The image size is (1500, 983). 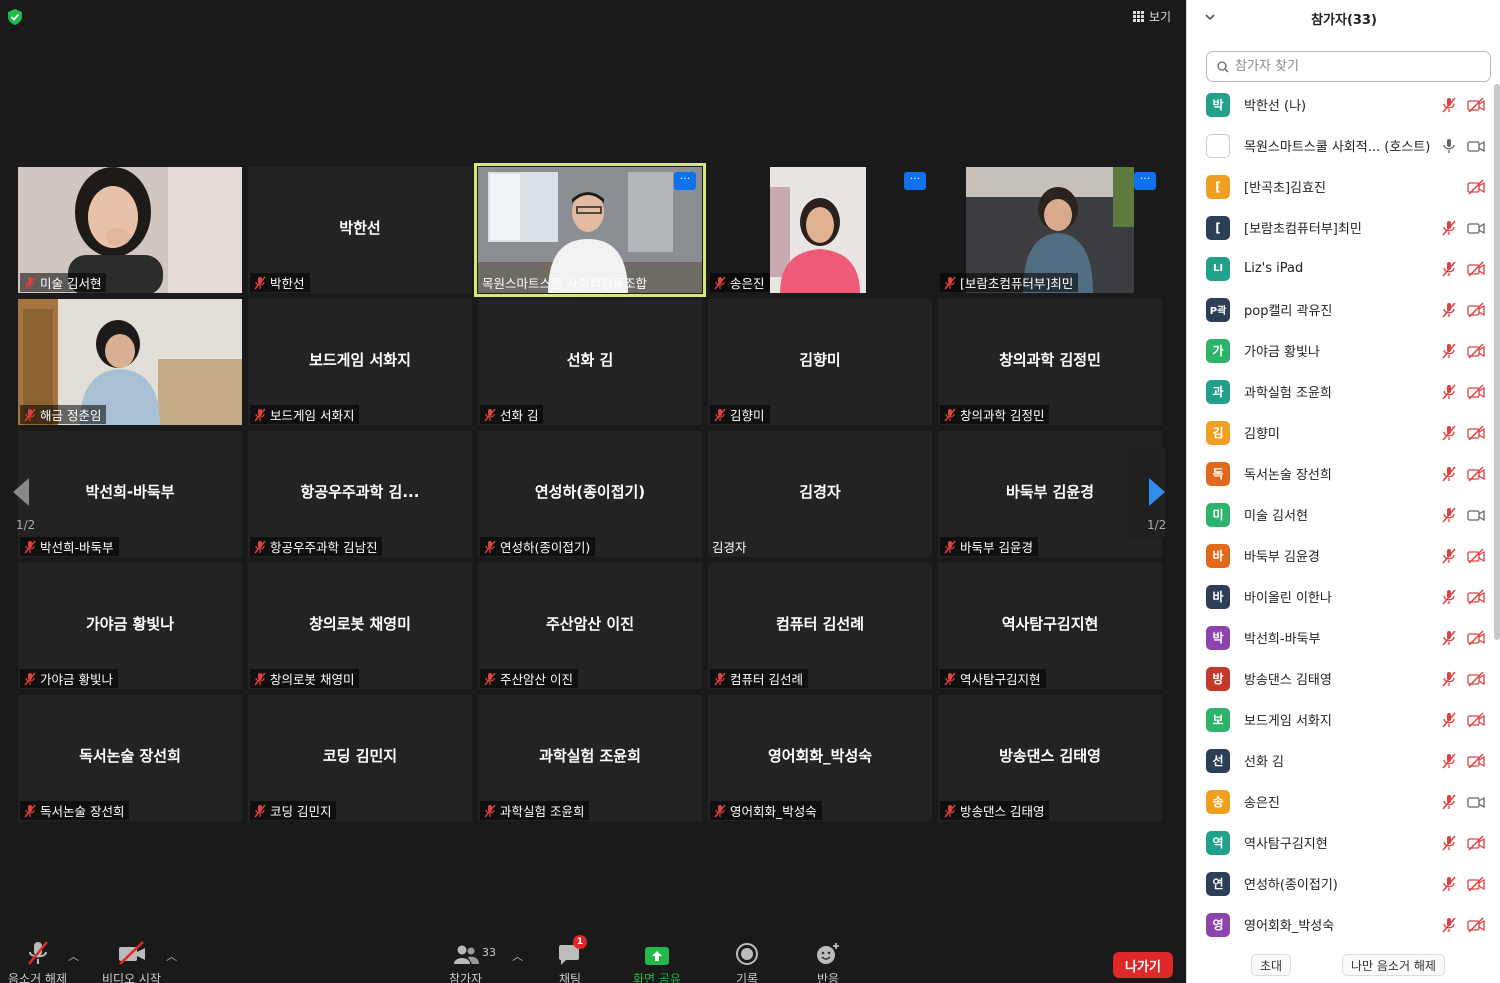 What do you see at coordinates (1340, 922) in the screenshot?
I see `participant-row: 영 영어회화_박성숙` at bounding box center [1340, 922].